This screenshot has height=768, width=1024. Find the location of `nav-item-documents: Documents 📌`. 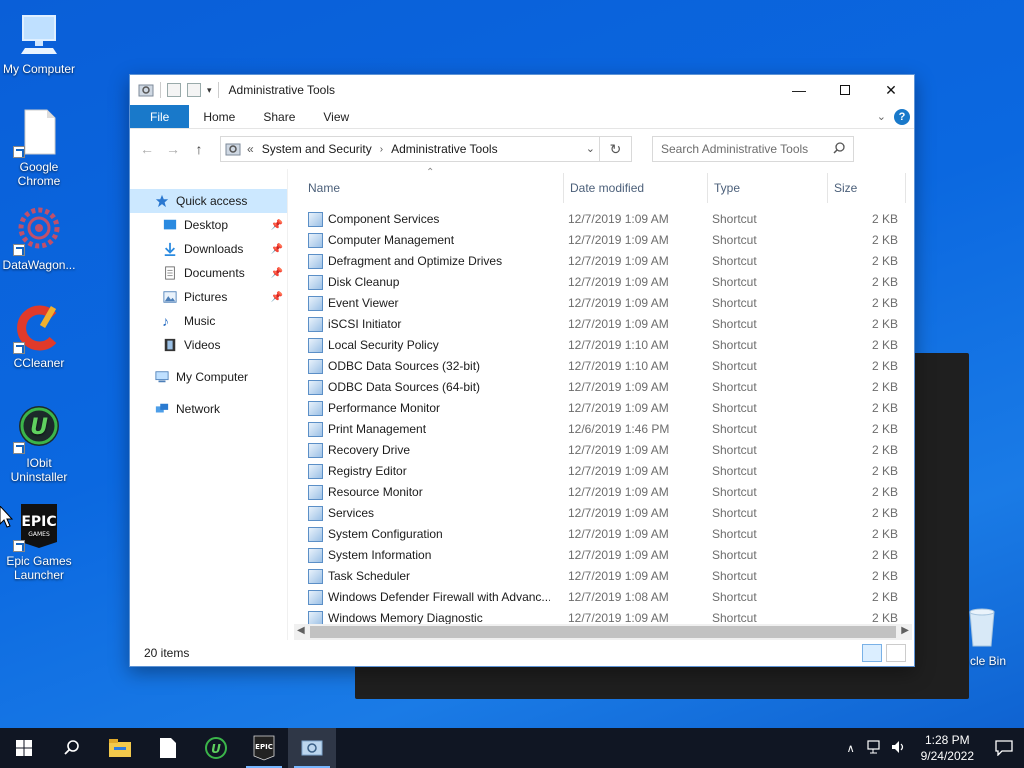

nav-item-documents: Documents 📌 is located at coordinates (208, 273).